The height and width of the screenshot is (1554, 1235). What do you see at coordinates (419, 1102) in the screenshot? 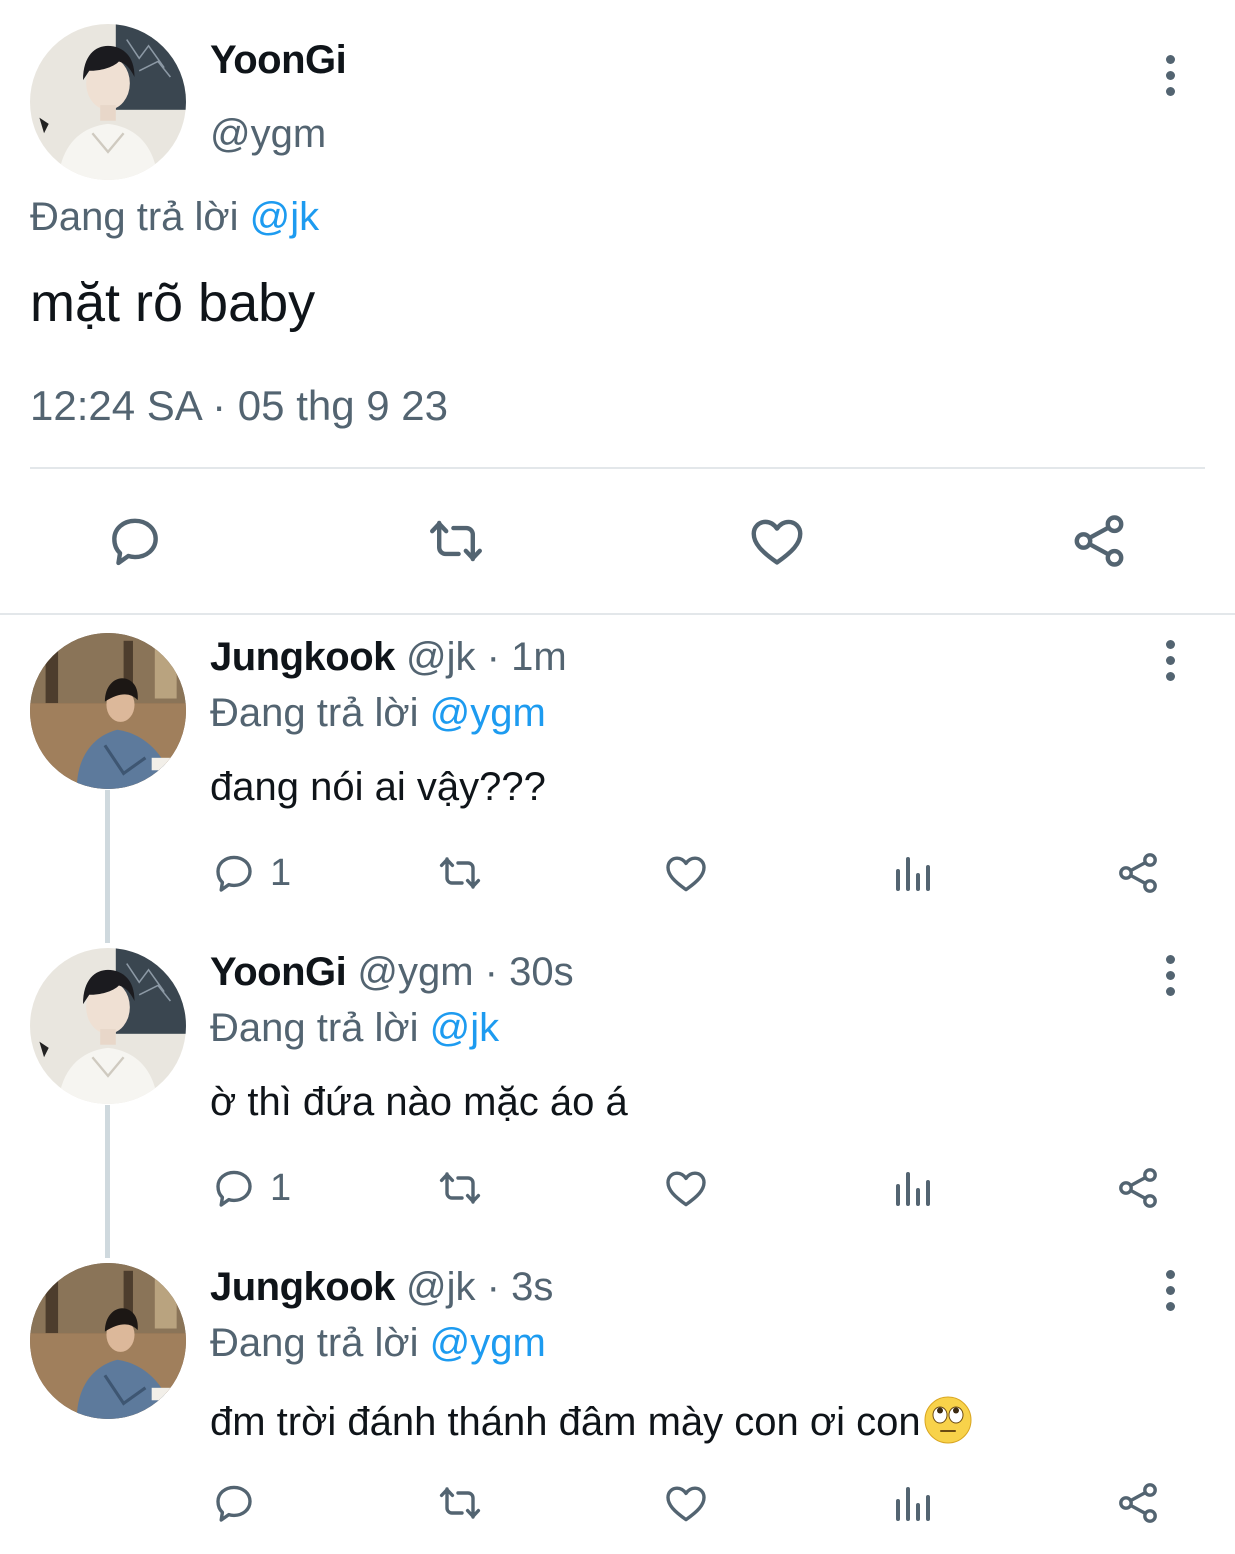
I see `tweet-text: ờ thì đứa nào mặc áo á` at bounding box center [419, 1102].